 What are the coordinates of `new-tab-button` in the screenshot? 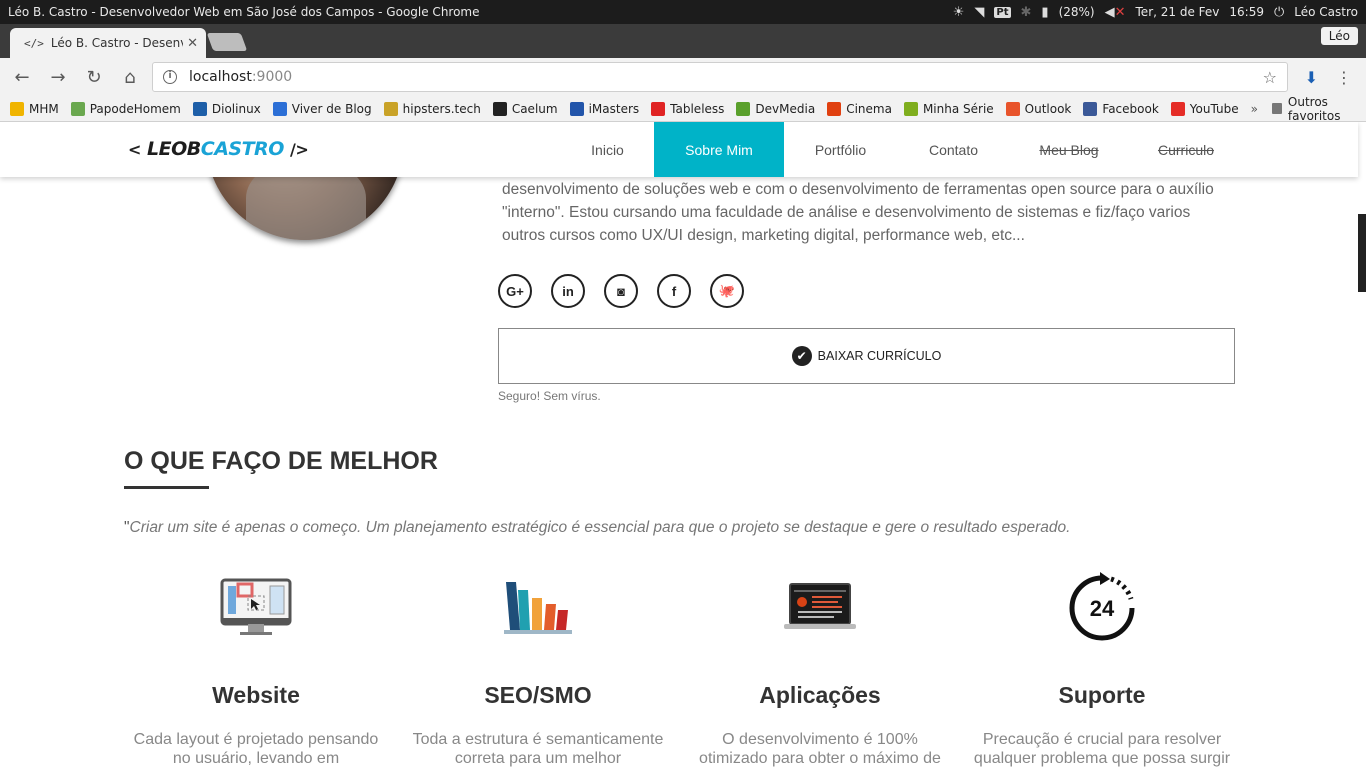 It's located at (227, 42).